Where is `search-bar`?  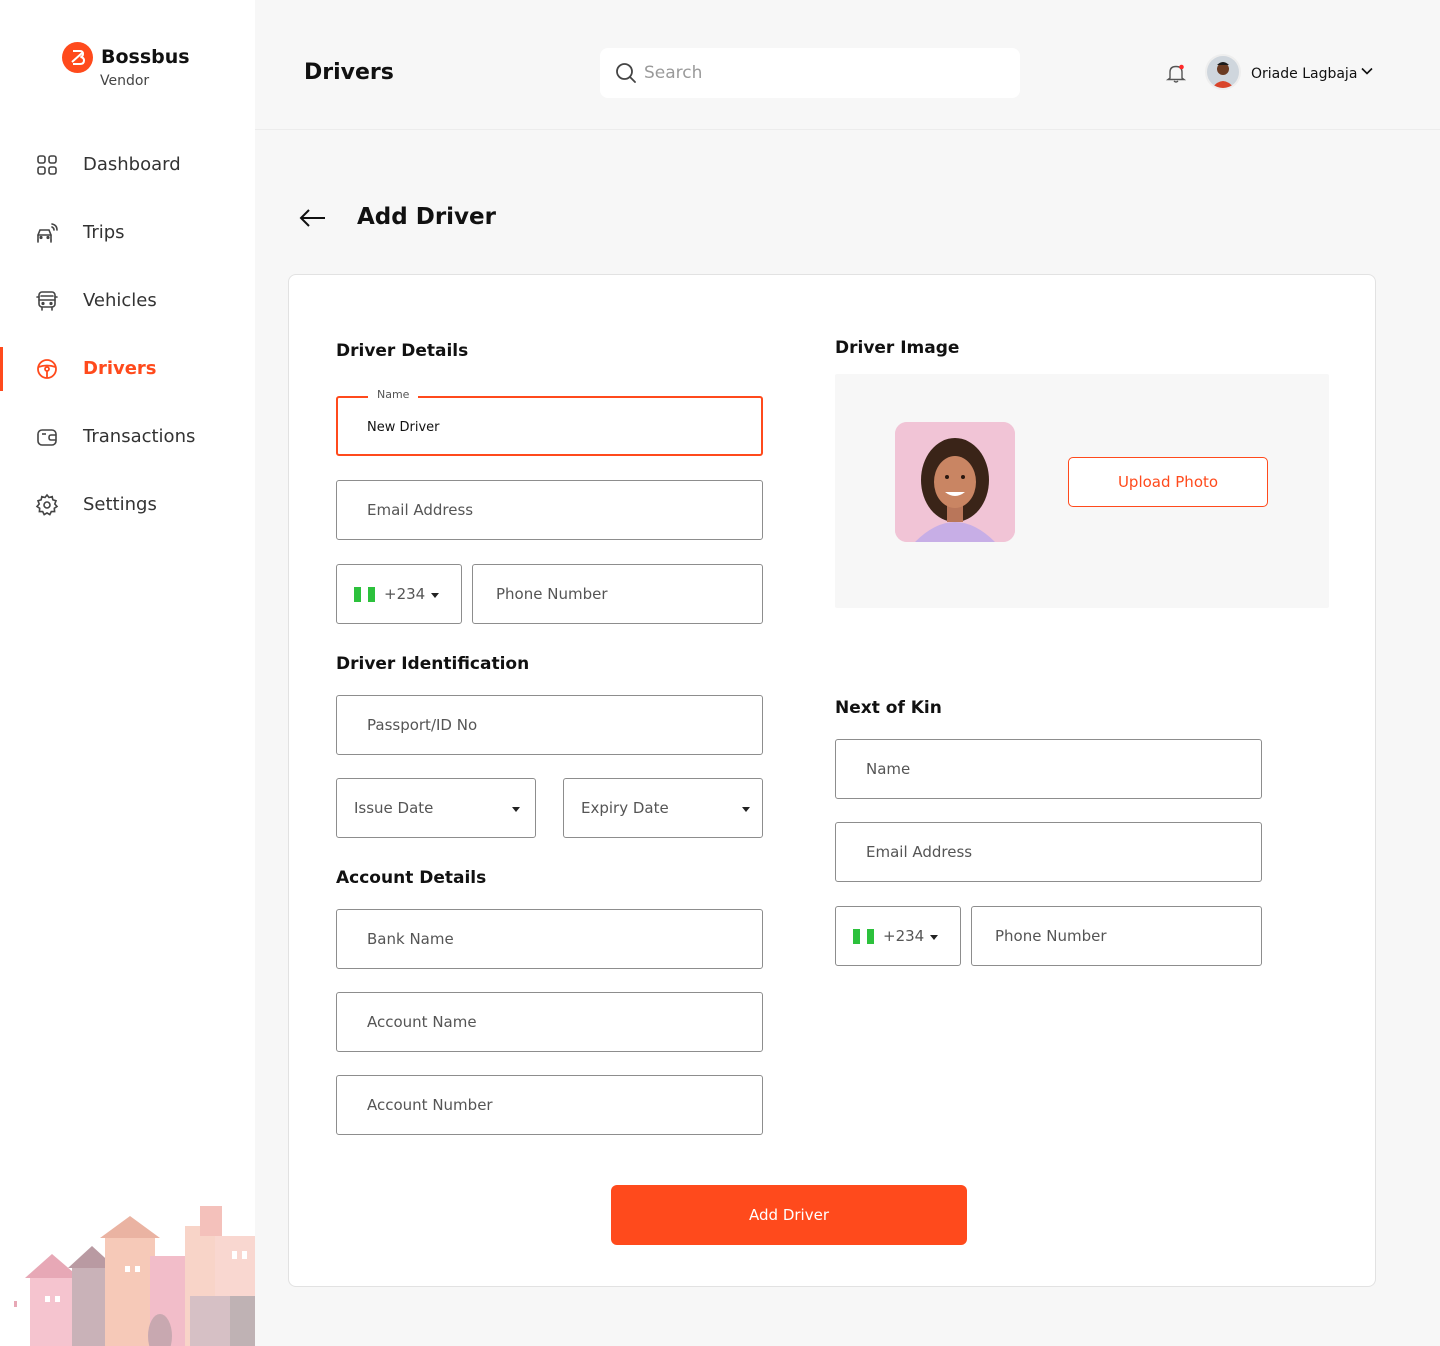 search-bar is located at coordinates (810, 73).